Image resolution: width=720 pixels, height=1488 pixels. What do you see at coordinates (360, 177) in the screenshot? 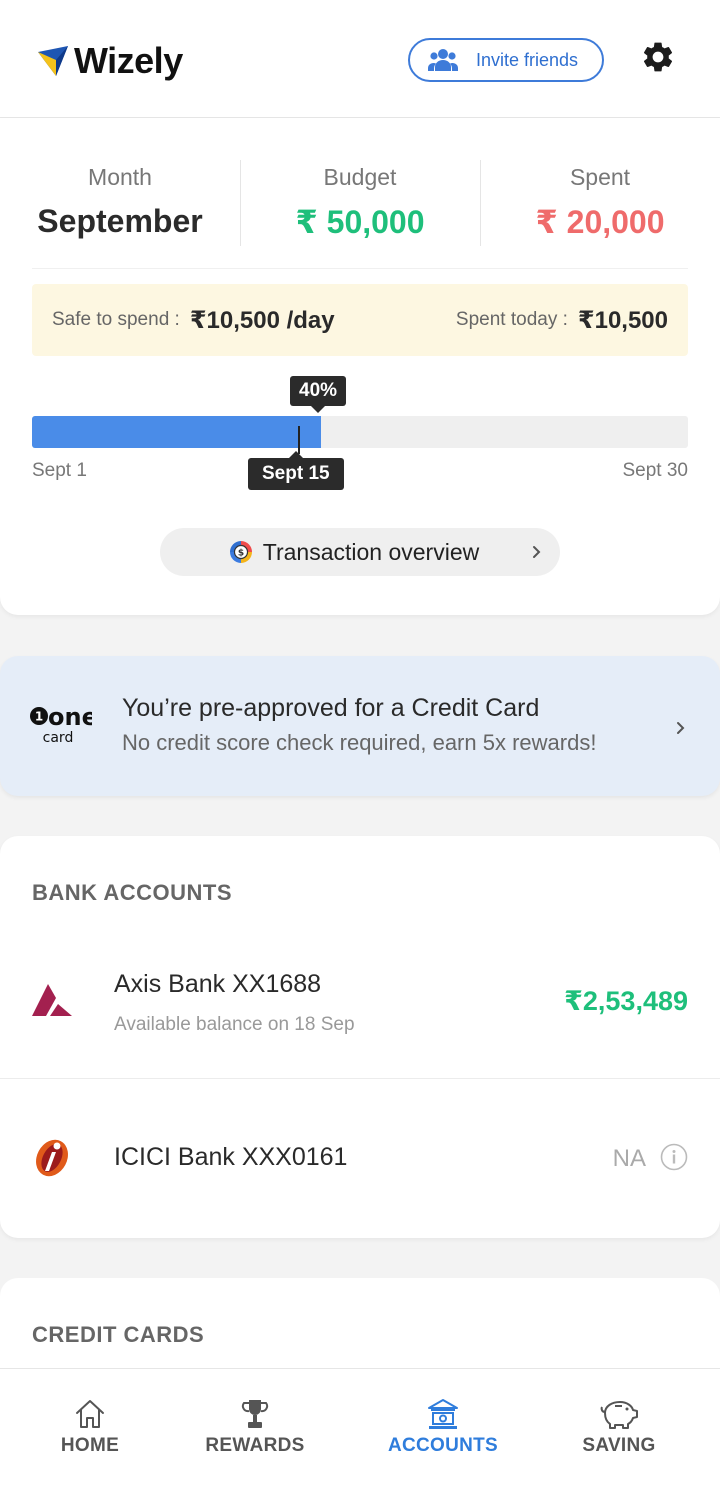
I see `budget-label: Budget` at bounding box center [360, 177].